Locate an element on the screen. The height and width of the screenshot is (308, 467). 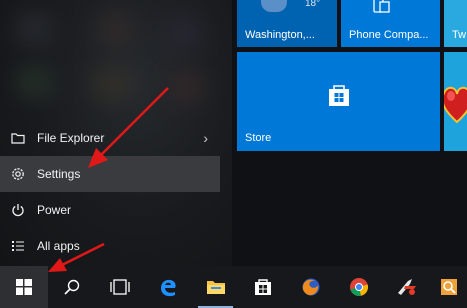
taskbar is located at coordinates (233, 287).